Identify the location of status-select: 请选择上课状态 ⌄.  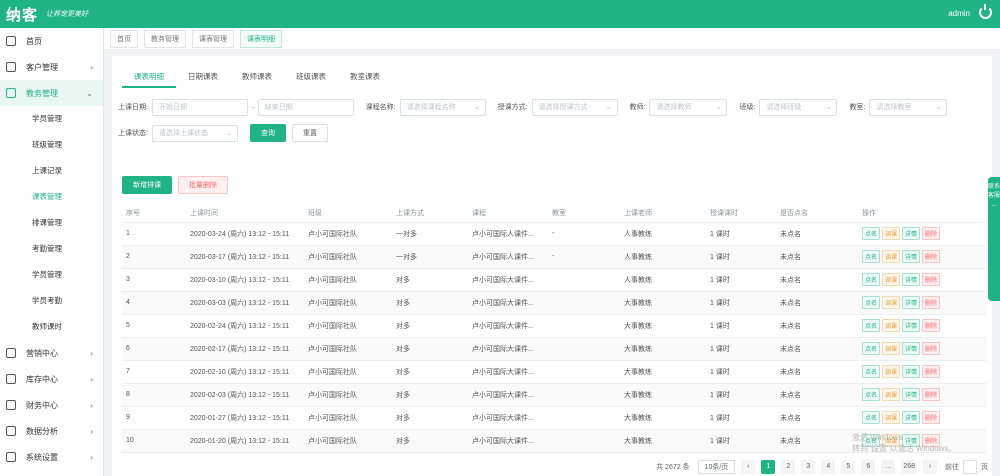
(194, 133).